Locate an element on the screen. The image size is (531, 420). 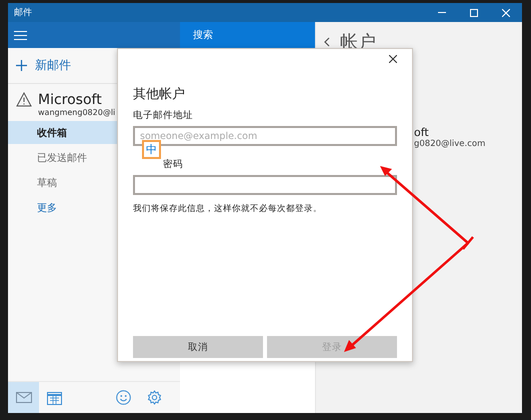
plus-icon is located at coordinates (21, 65).